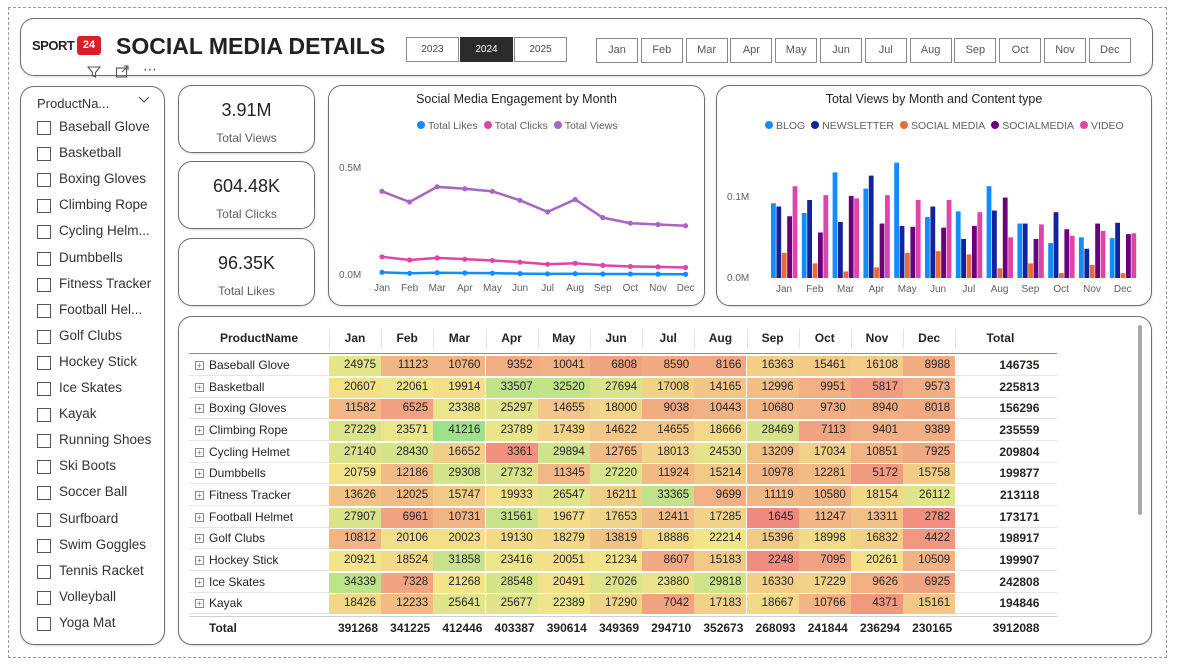 The image size is (1177, 665). I want to click on column-header-month: Mar, so click(459, 339).